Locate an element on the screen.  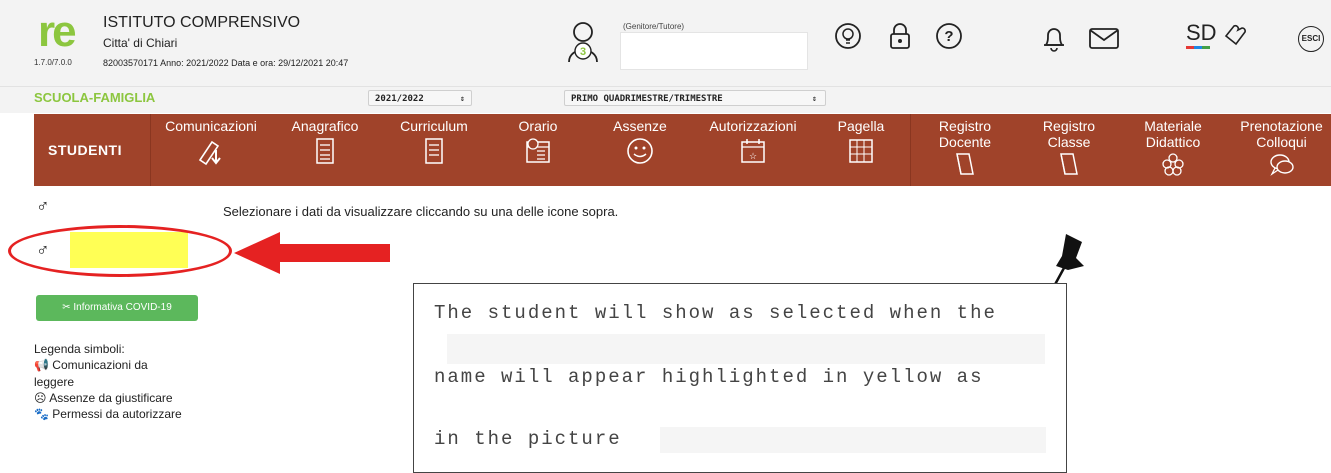
covid-button-label: Informativa COVID-19 is located at coordinates (122, 307).